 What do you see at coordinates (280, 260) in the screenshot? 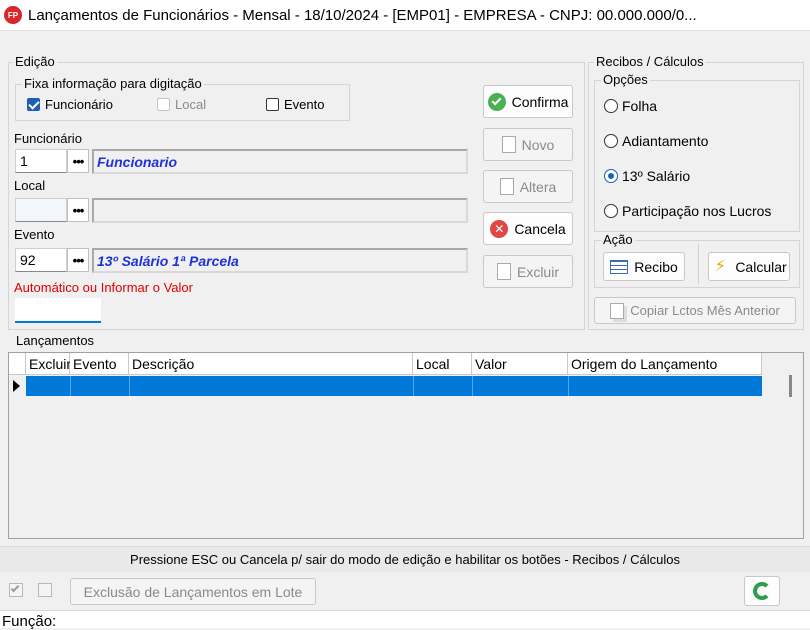
I see `evento-description: 13º Salário 1ª Parcela` at bounding box center [280, 260].